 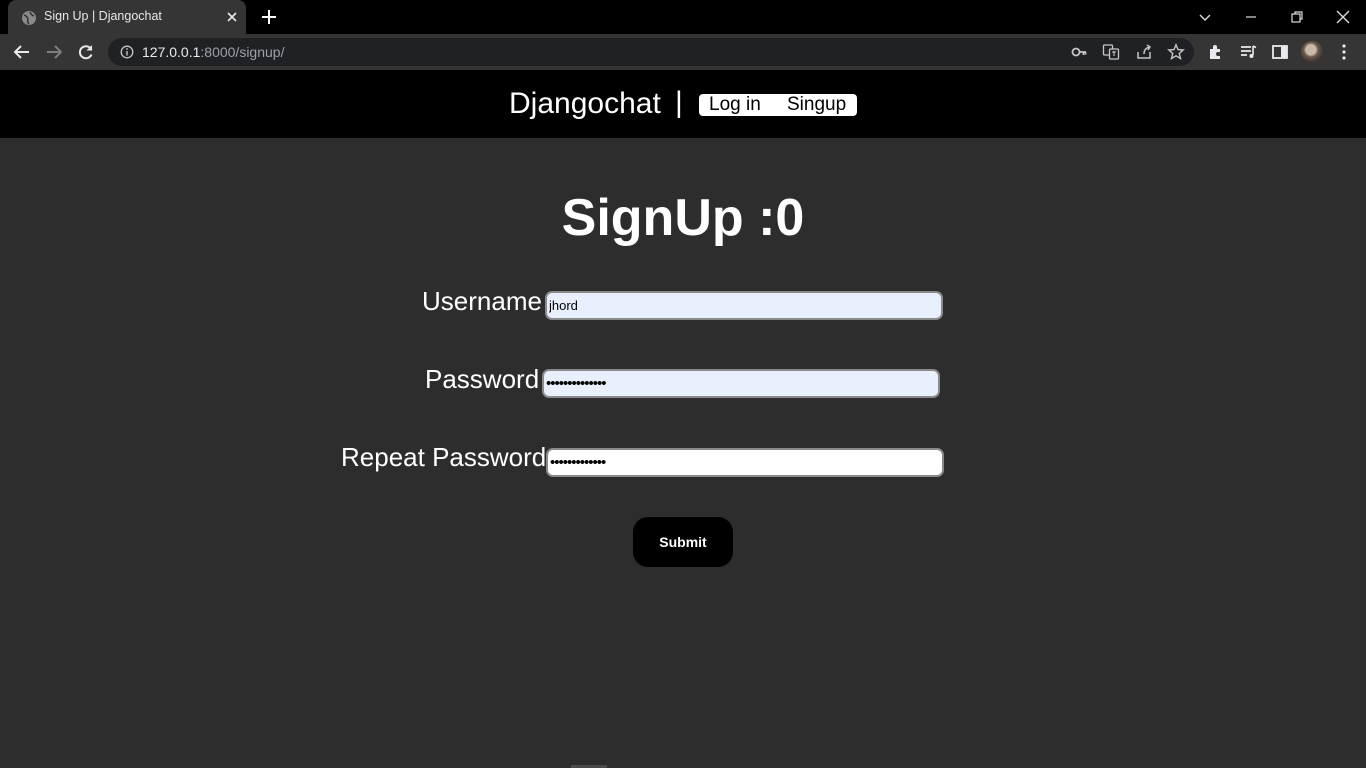 What do you see at coordinates (242, 52) in the screenshot?
I see `url-path: :8000/signup/` at bounding box center [242, 52].